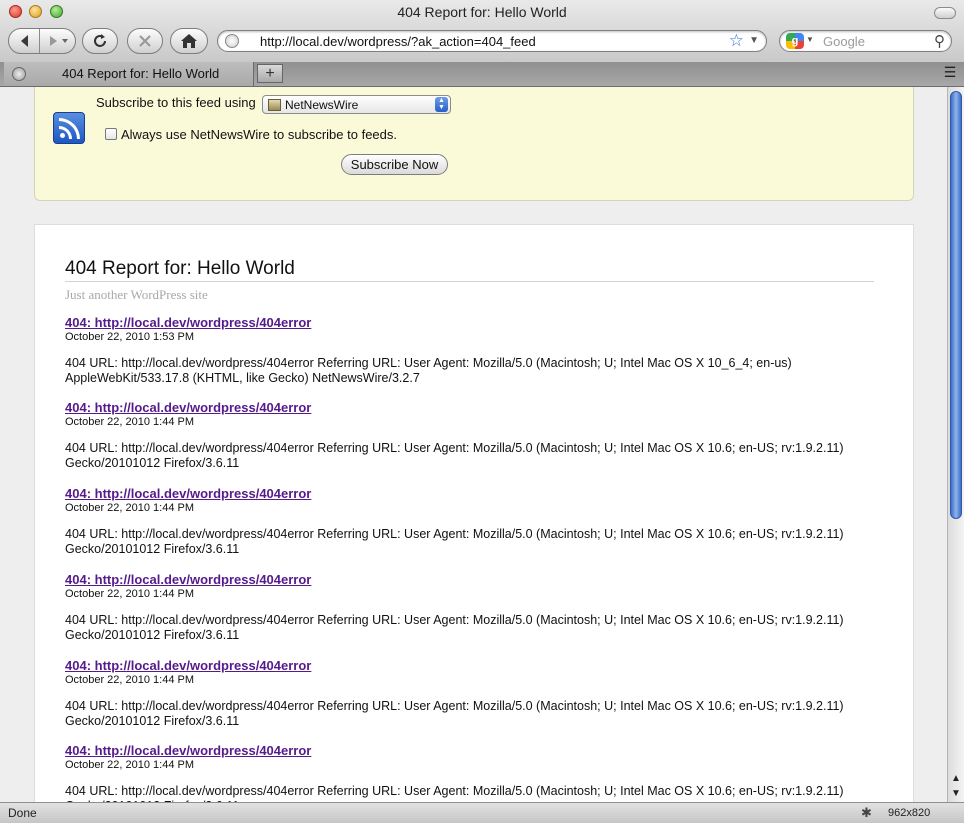 This screenshot has height=823, width=964. Describe the element at coordinates (141, 73) in the screenshot. I see `tab-label: 404 Report for: Hello World` at that location.